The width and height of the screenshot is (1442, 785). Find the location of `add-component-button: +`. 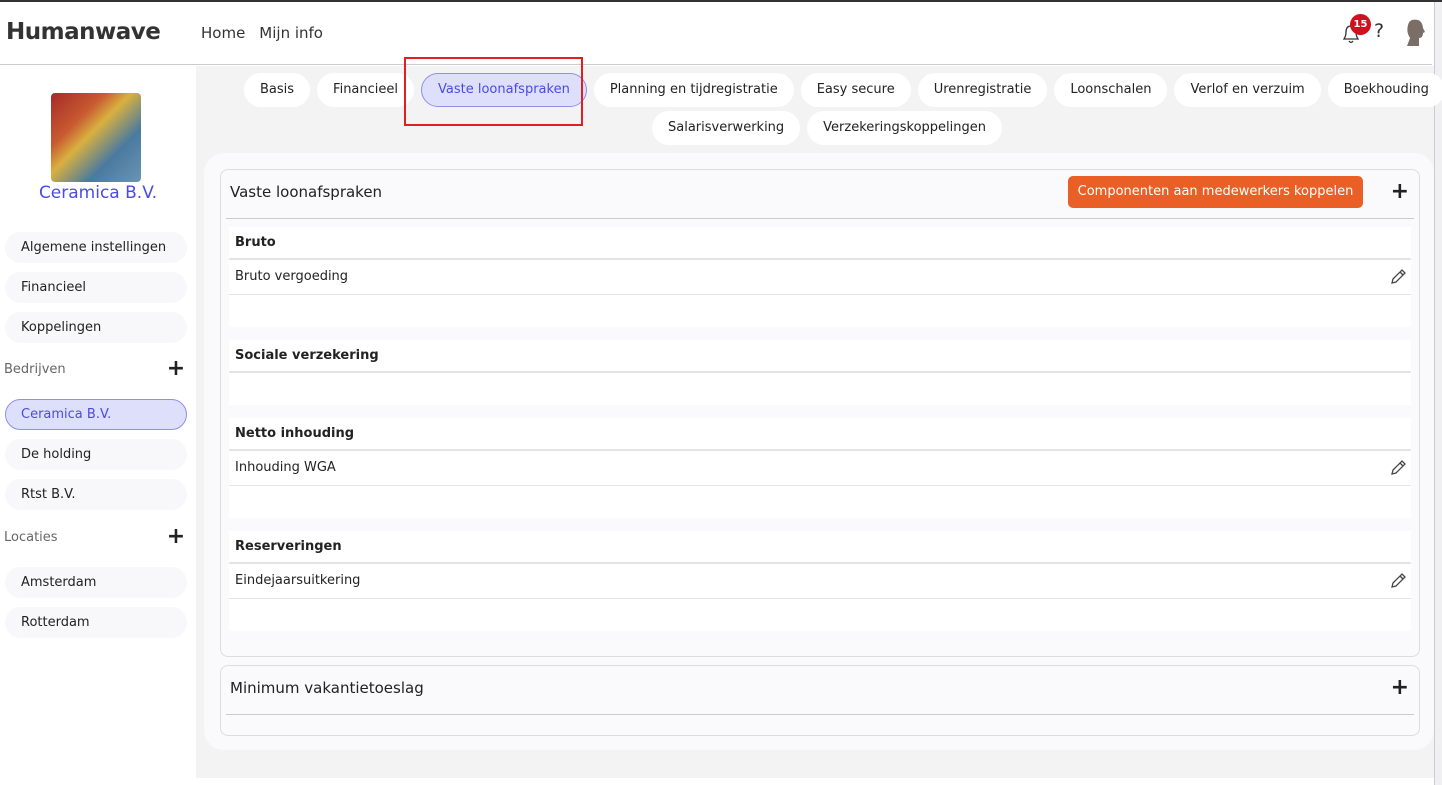

add-component-button: + is located at coordinates (1400, 191).